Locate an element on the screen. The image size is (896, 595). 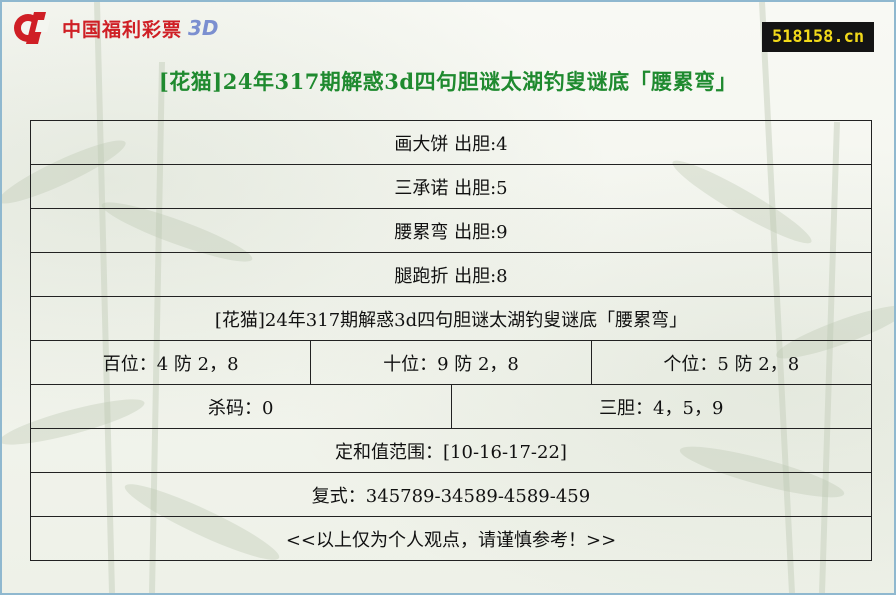
logo-3d-suffix: 3D is located at coordinates (203, 28).